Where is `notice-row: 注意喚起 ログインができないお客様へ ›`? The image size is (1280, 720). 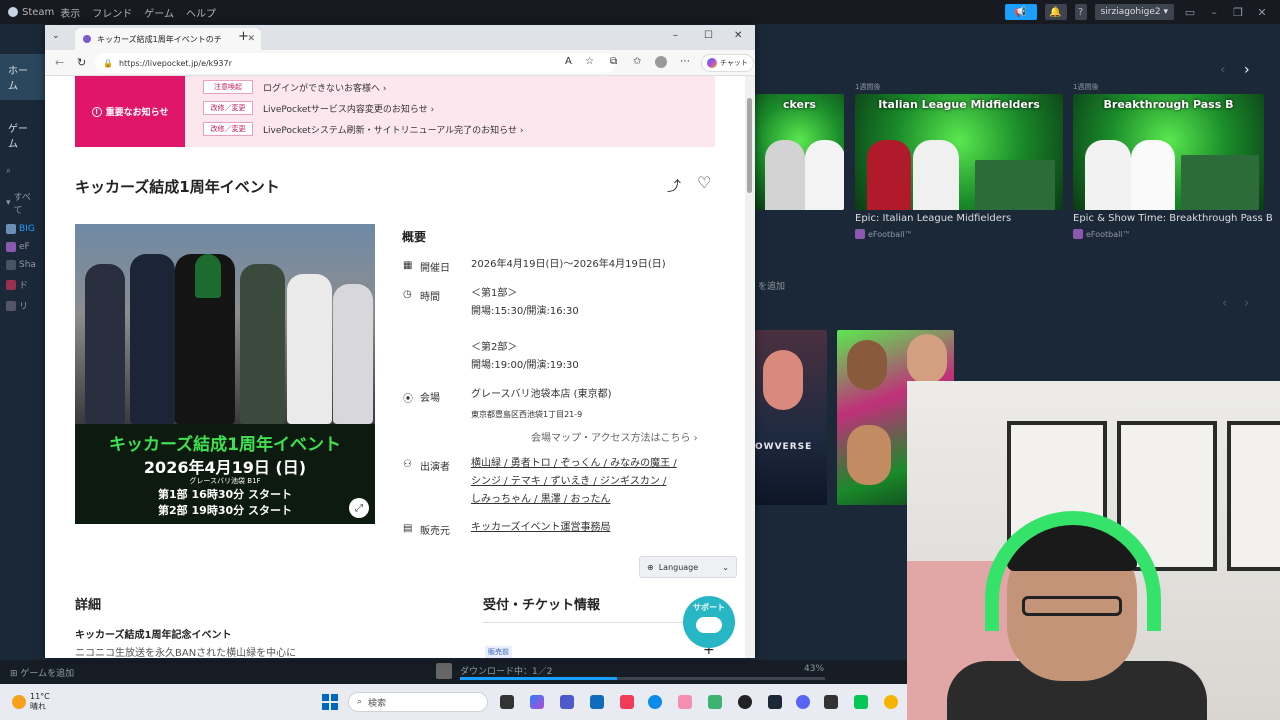 notice-row: 注意喚起 ログインができないお客様へ › is located at coordinates (294, 87).